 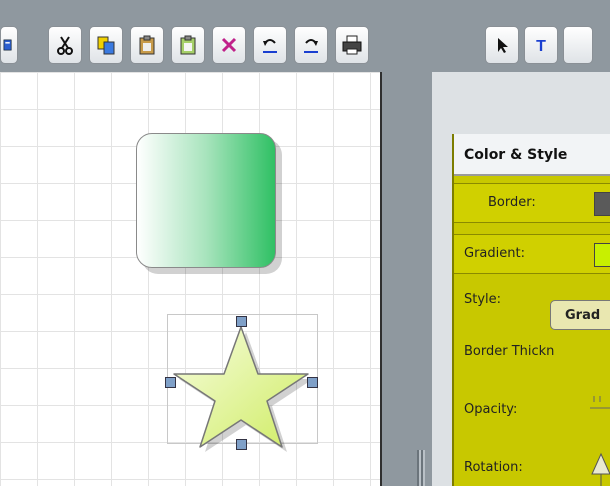 I want to click on border-label: Border:, so click(x=512, y=202).